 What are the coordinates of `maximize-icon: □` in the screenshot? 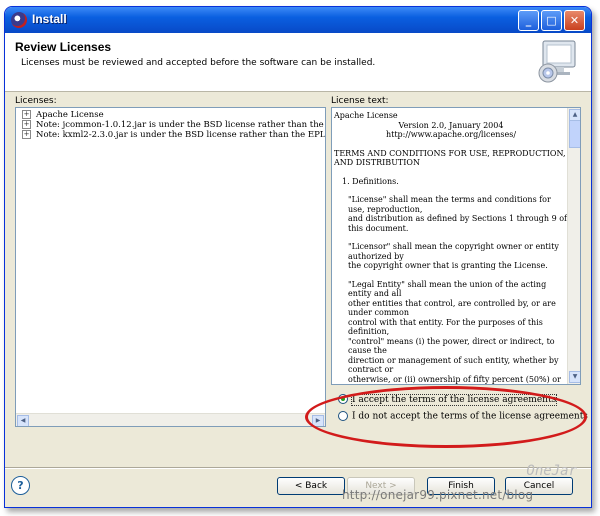 It's located at (551, 20).